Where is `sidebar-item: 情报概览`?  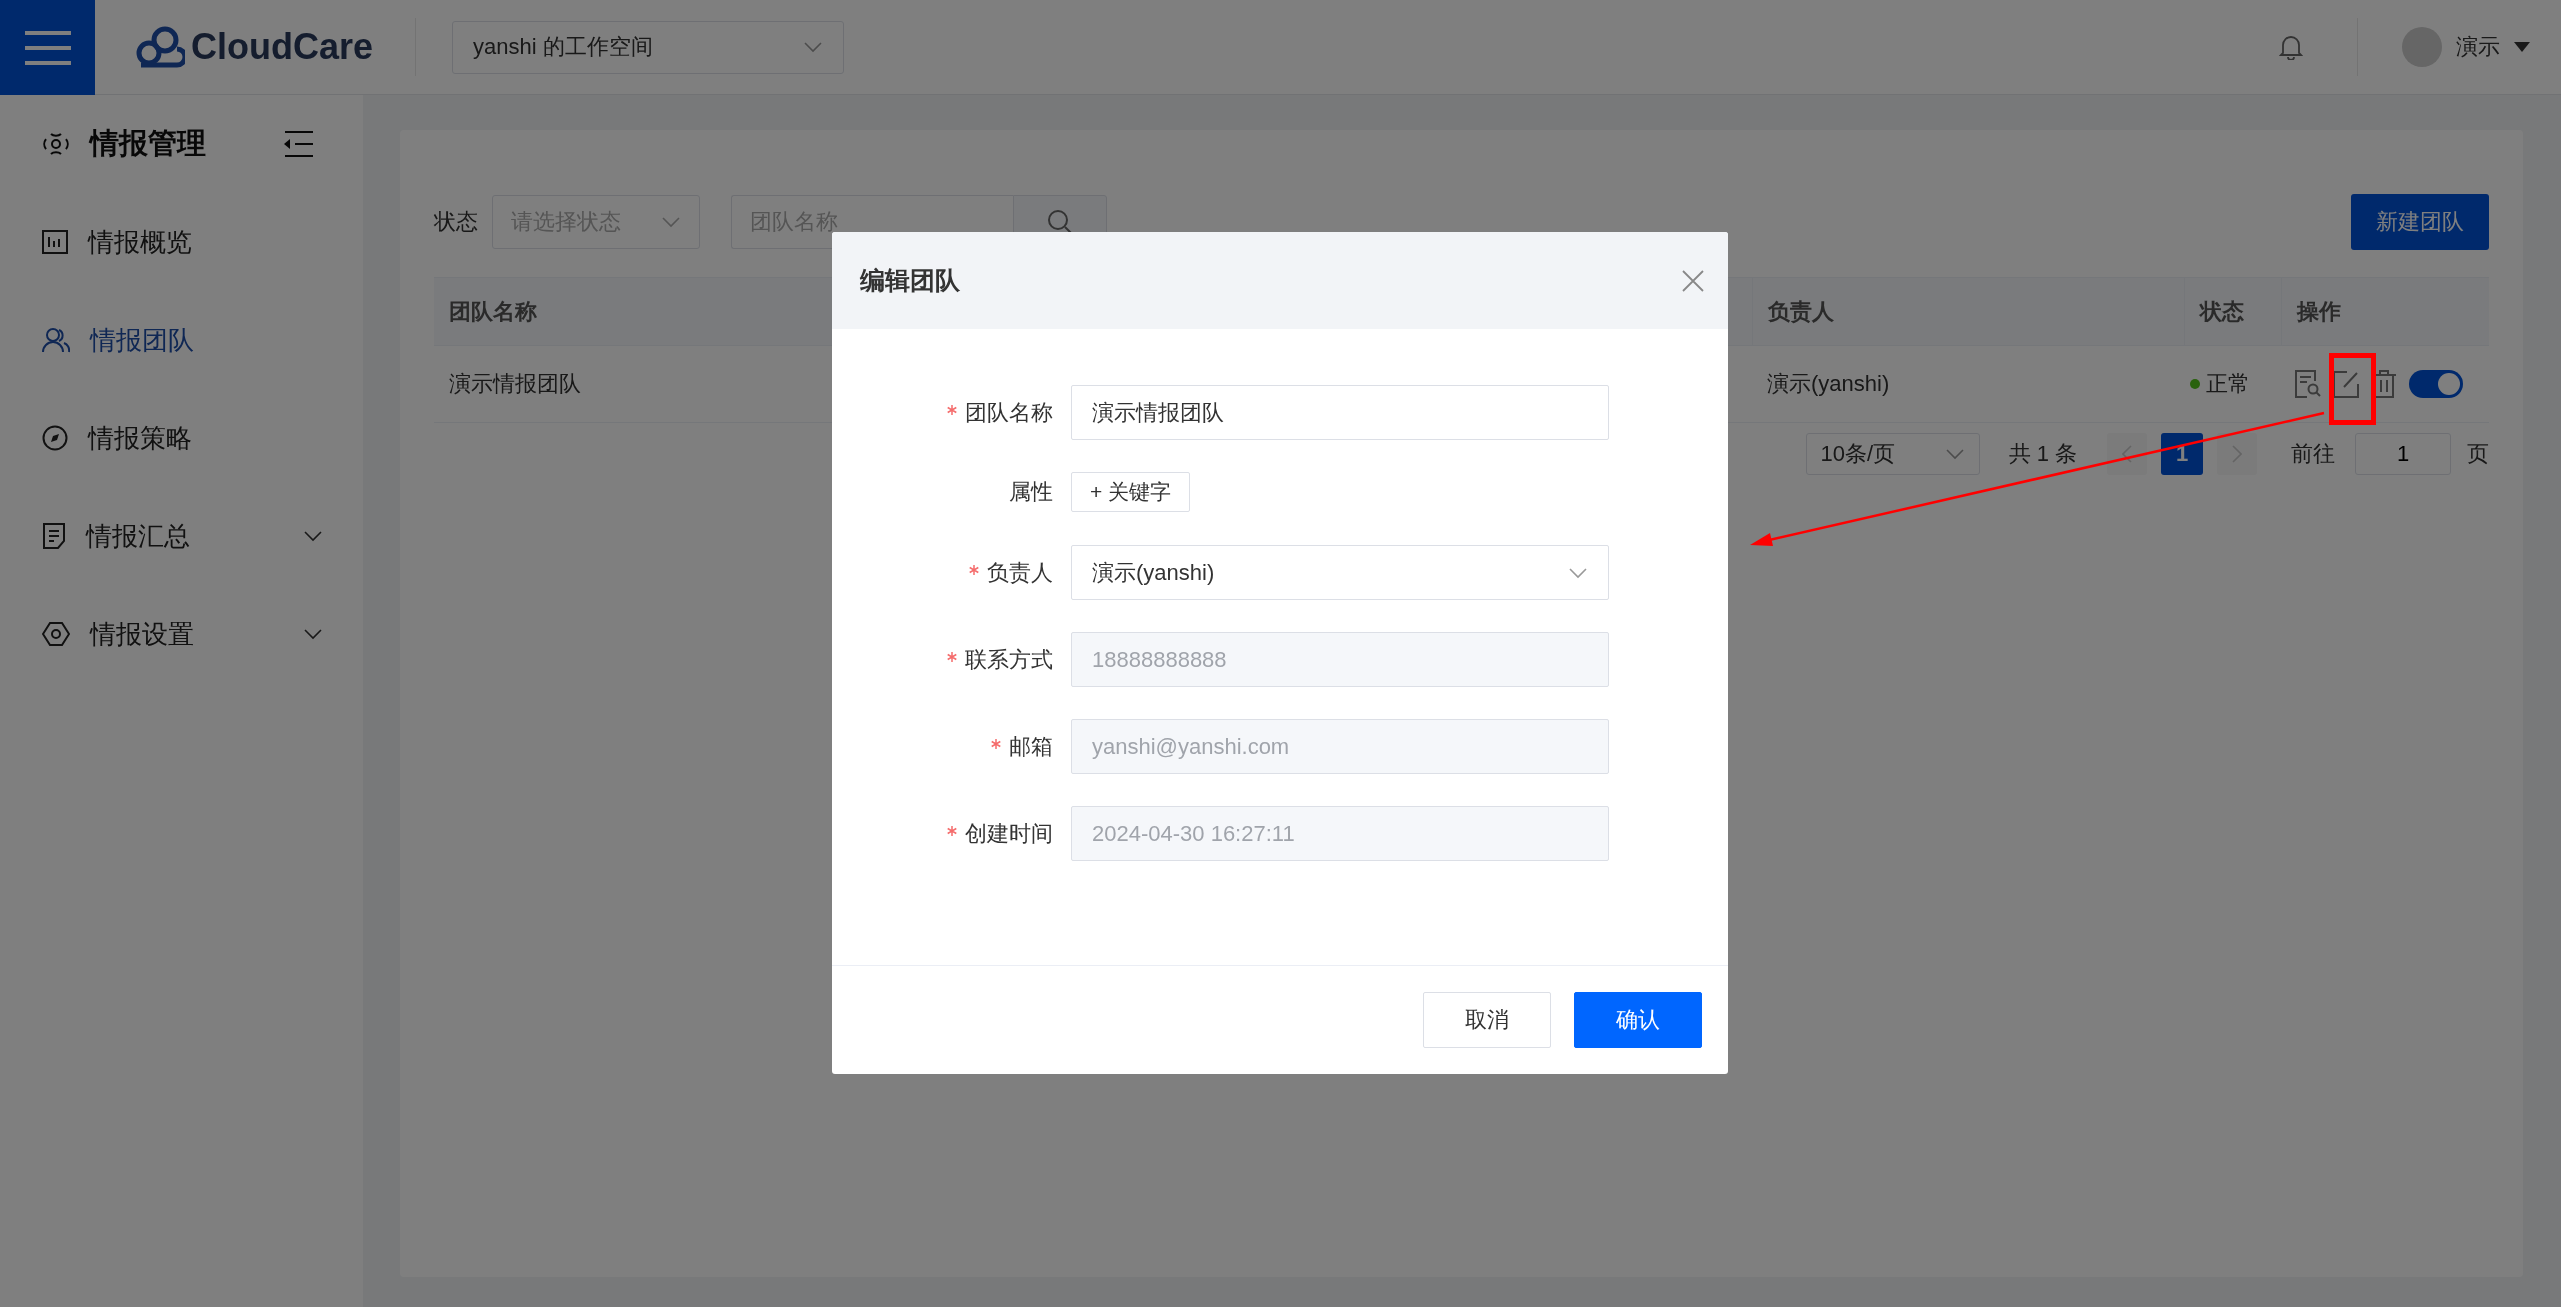 sidebar-item: 情报概览 is located at coordinates (181, 242).